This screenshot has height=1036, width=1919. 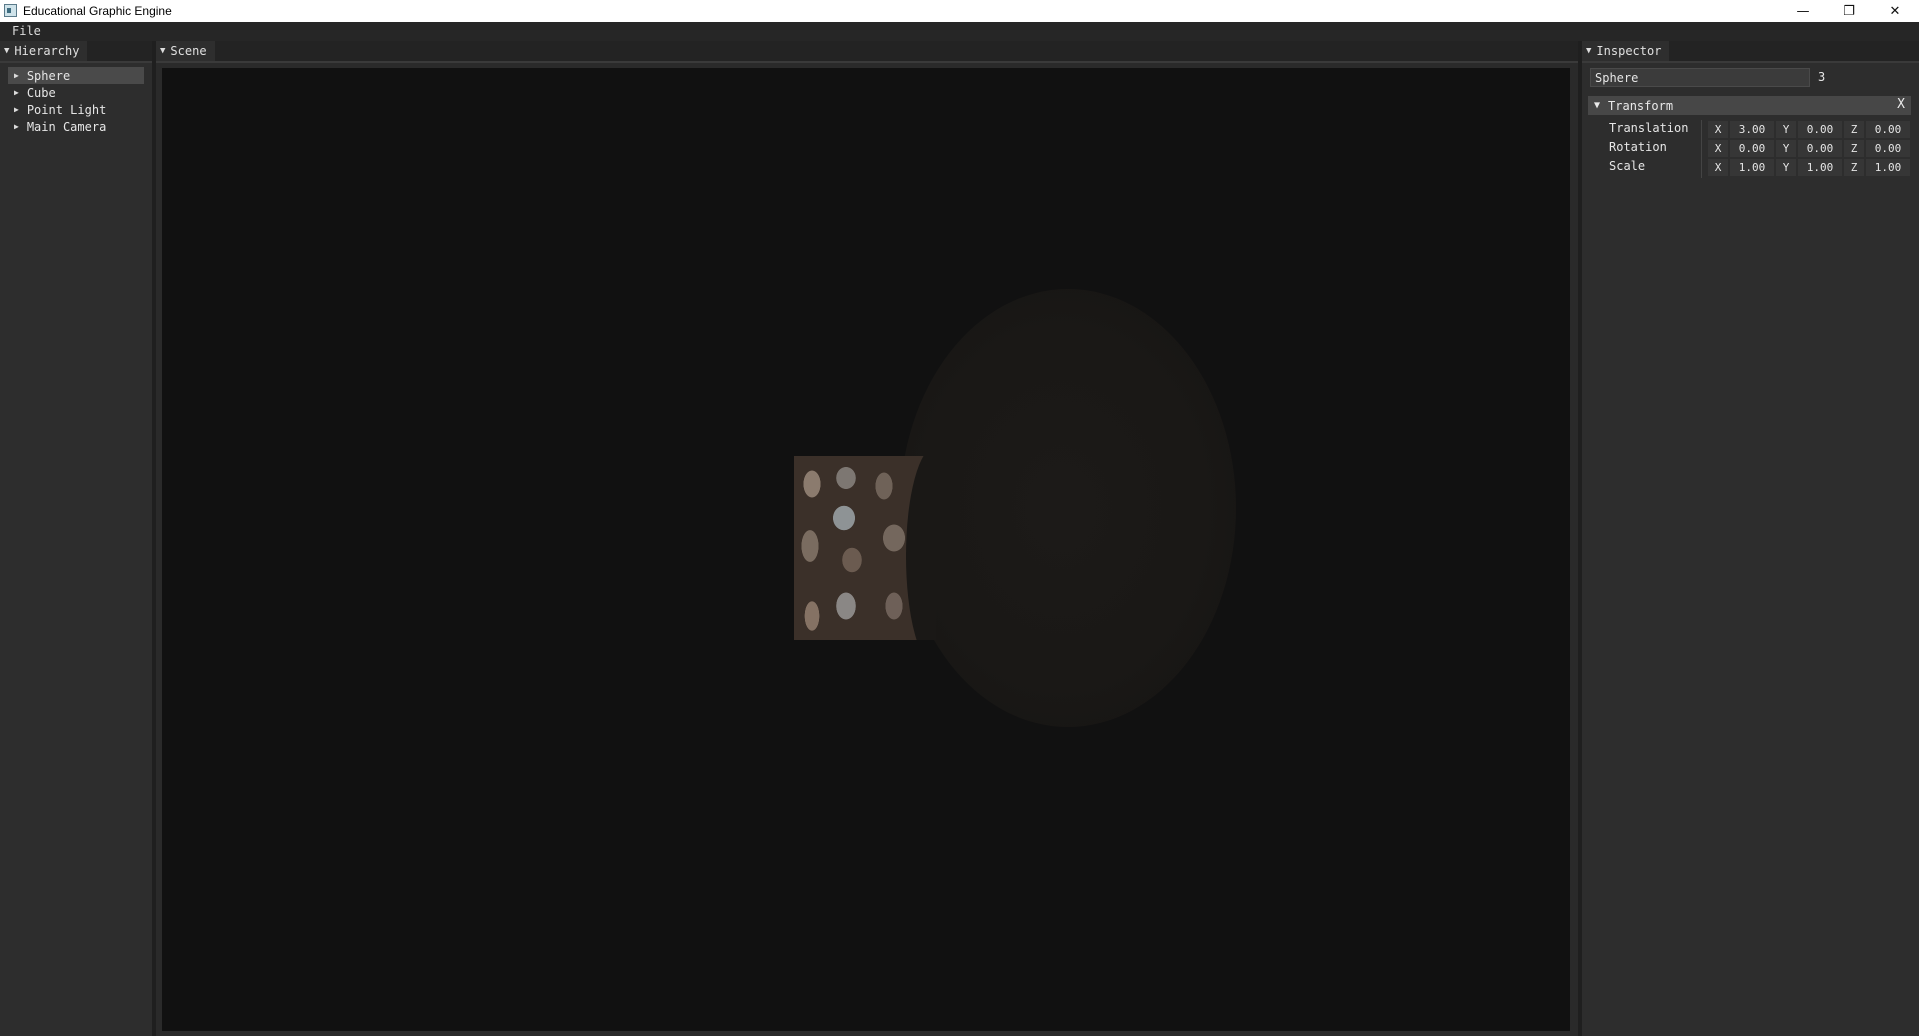 I want to click on rotation-x-field: 0.00, so click(x=1752, y=148).